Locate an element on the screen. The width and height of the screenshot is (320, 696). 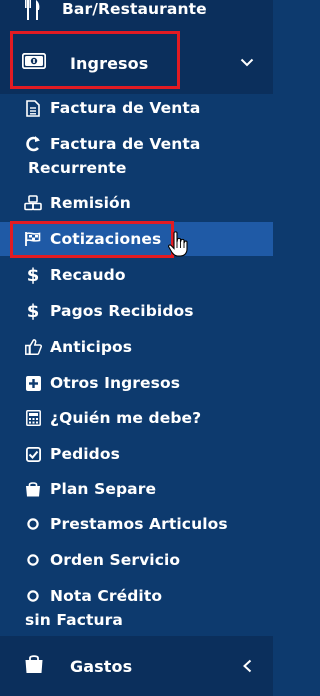
submenu-item-factura-venta-recurrente: Factura de Venta Recurrente is located at coordinates (136, 156).